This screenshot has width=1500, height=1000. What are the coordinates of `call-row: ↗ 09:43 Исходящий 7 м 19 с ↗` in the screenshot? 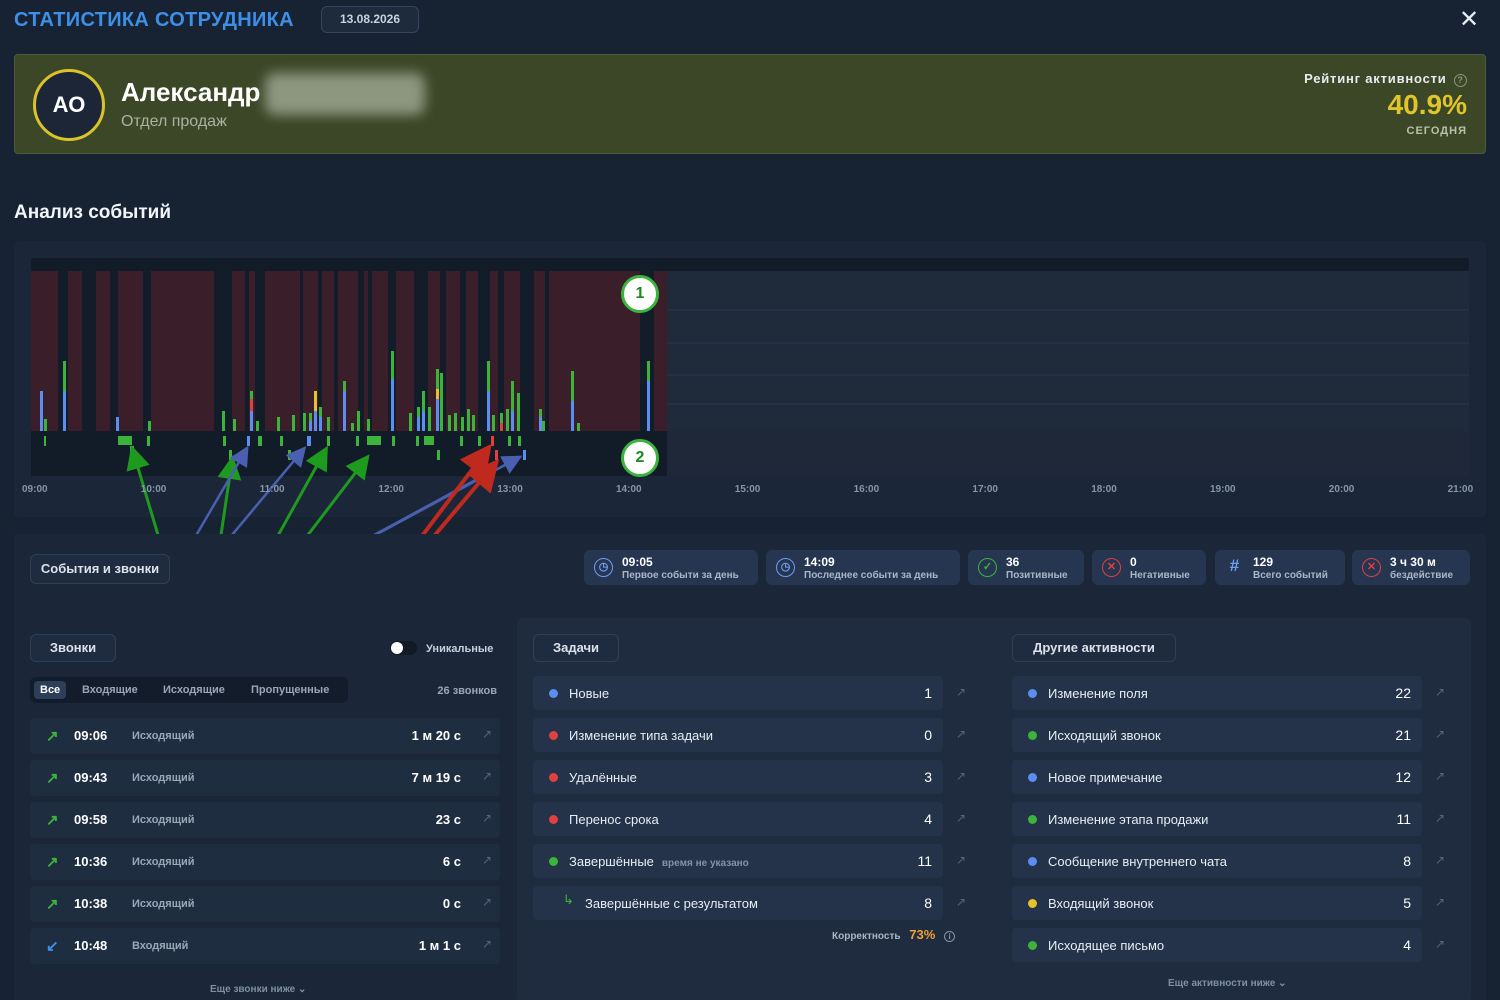 It's located at (265, 778).